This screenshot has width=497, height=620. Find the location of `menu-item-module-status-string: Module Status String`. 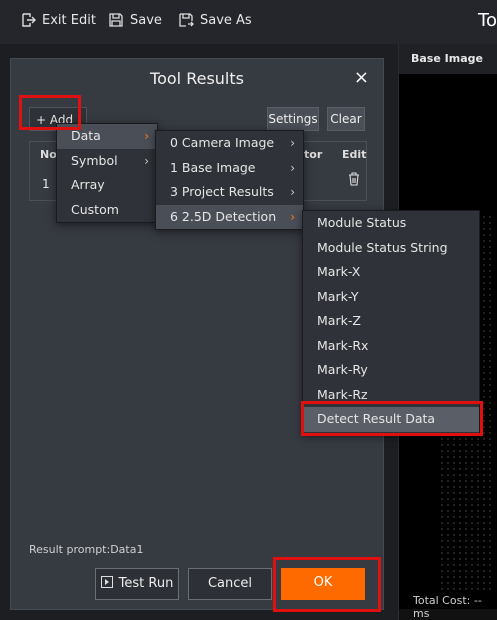

menu-item-module-status-string: Module Status String is located at coordinates (391, 248).